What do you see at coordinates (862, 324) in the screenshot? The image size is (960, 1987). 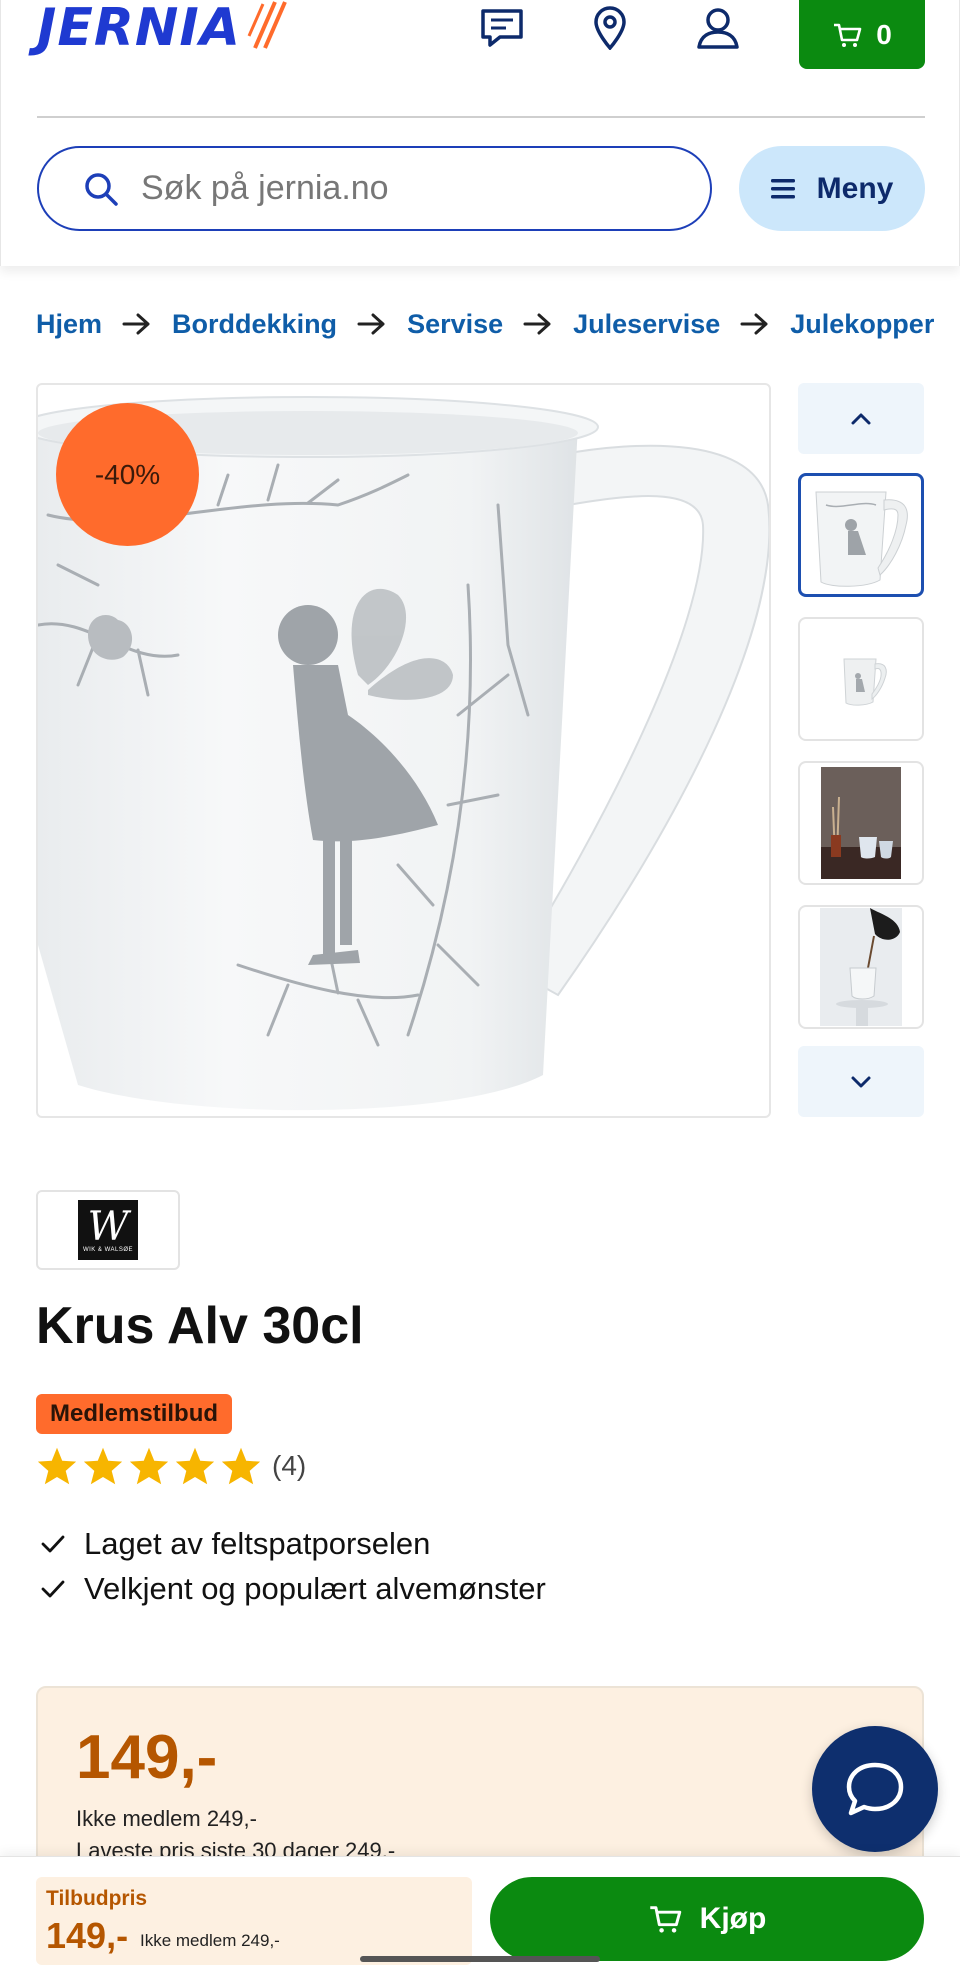 I see `breadcrumb-julekopper: Julekopper` at bounding box center [862, 324].